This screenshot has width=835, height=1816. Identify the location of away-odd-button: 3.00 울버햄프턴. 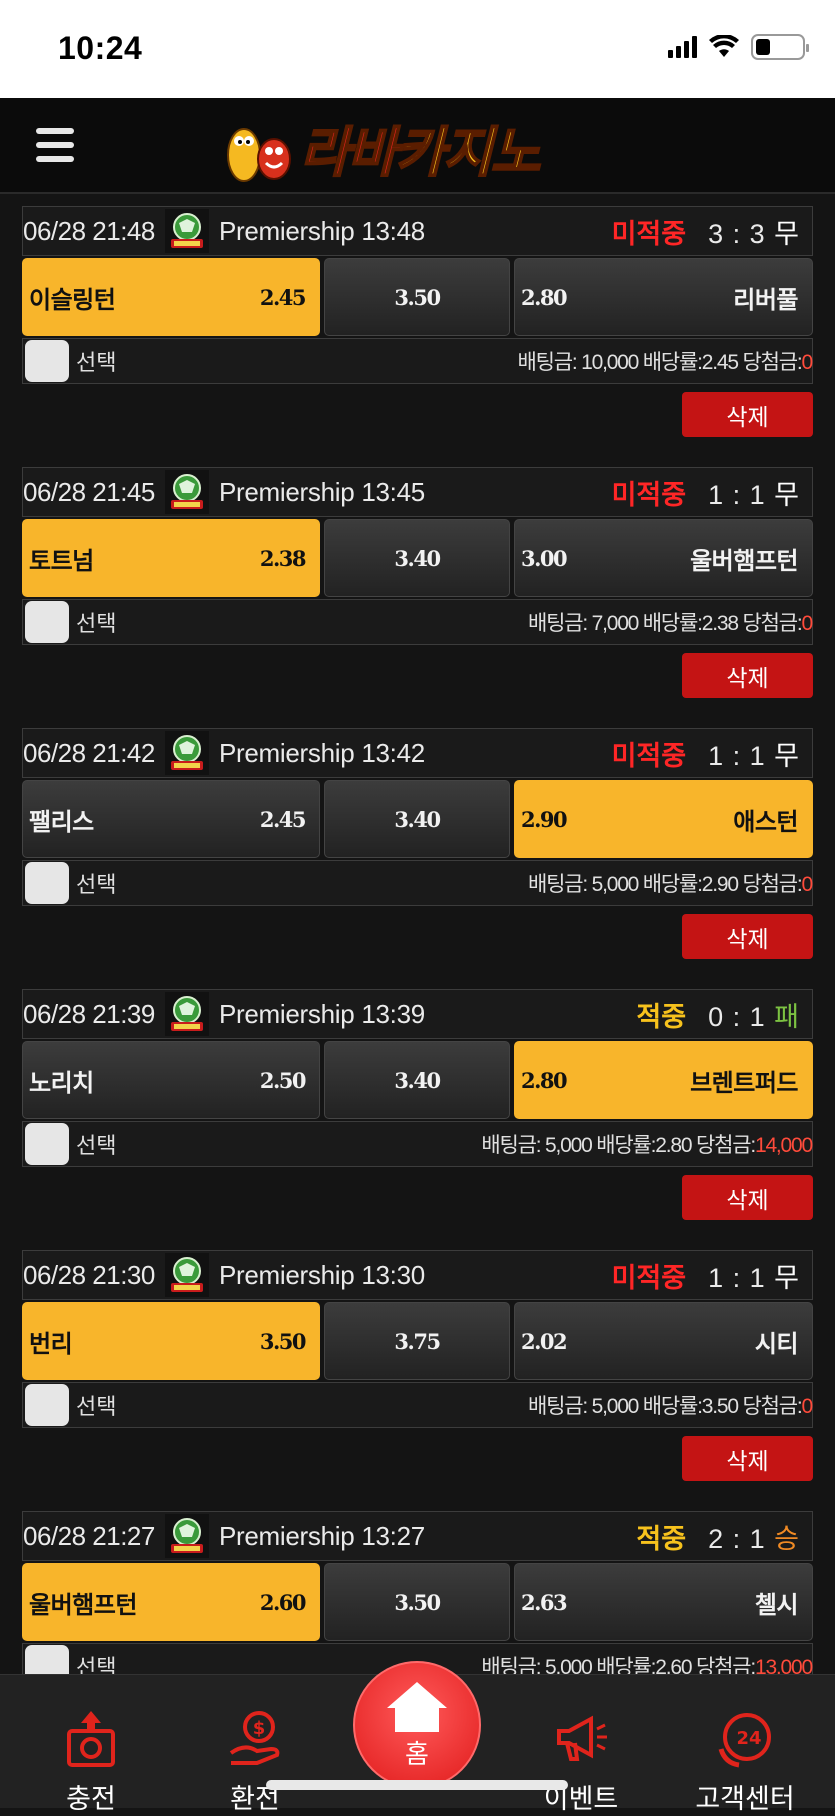
(663, 558).